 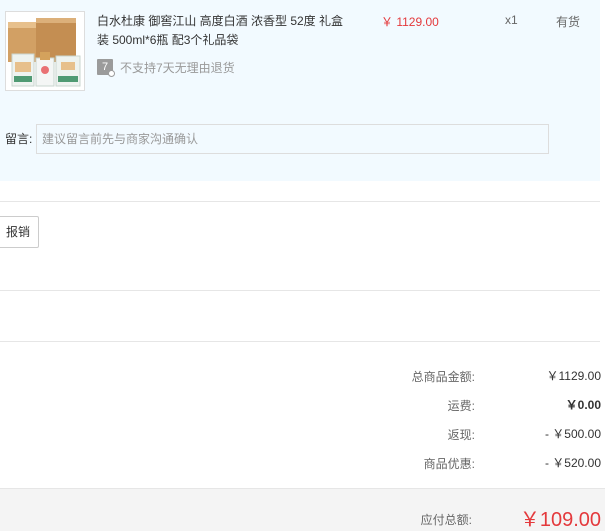 What do you see at coordinates (511, 20) in the screenshot?
I see `product-quantity: x1` at bounding box center [511, 20].